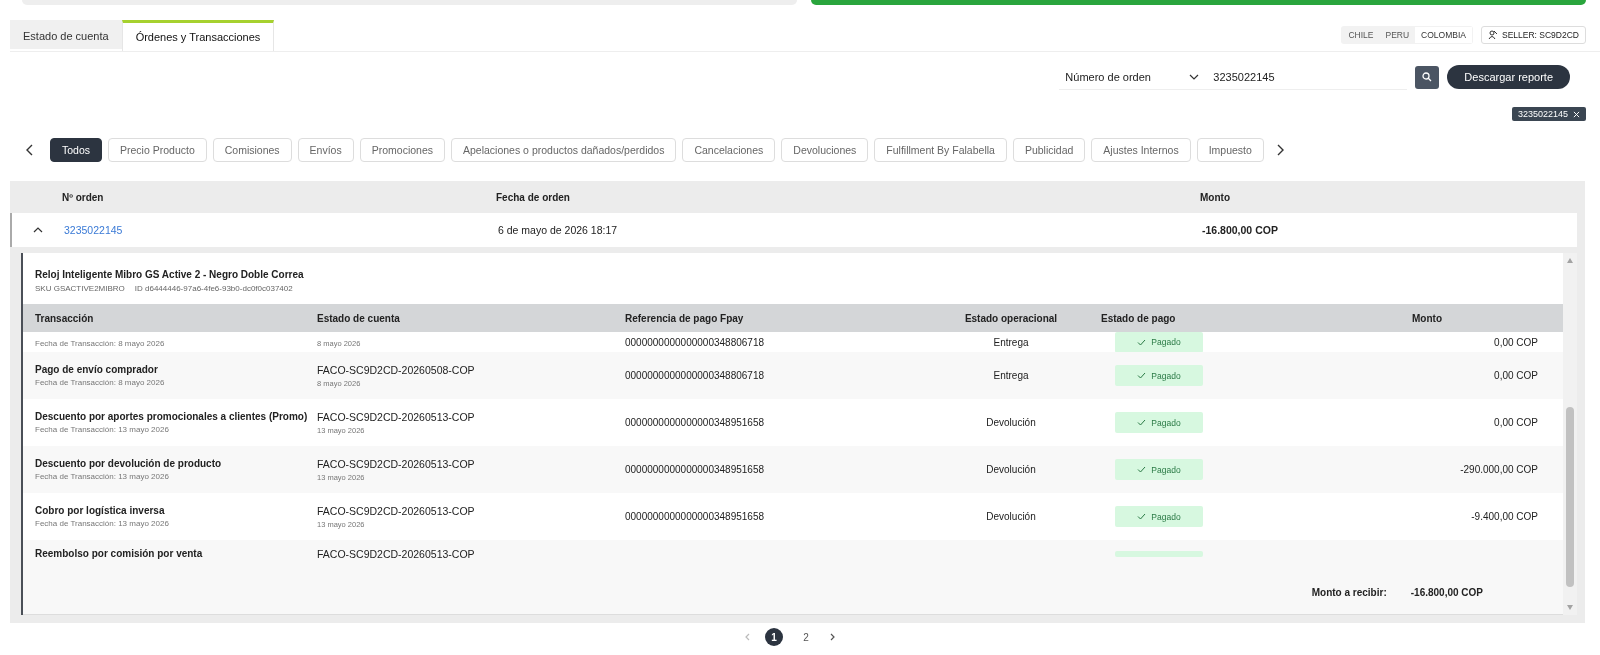  What do you see at coordinates (83, 197) in the screenshot?
I see `column-header: Nº orden` at bounding box center [83, 197].